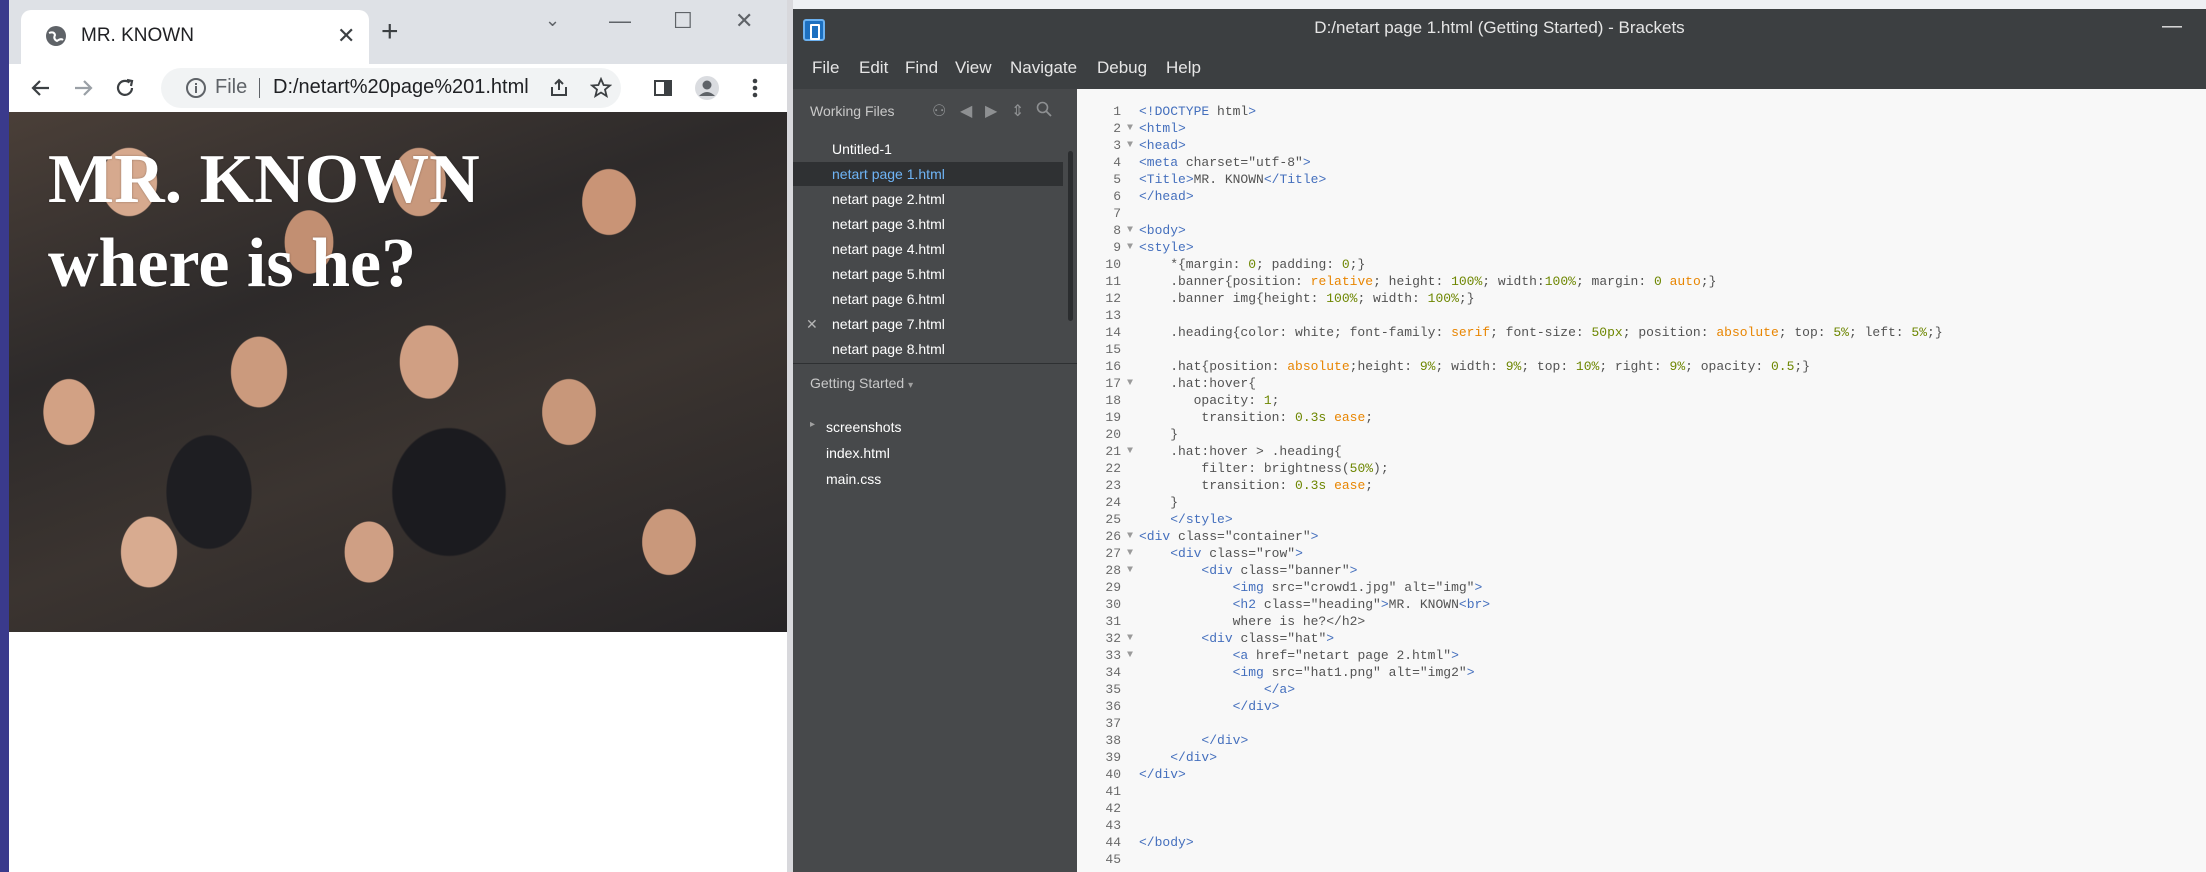  I want to click on code-line: 25 </style>, so click(1641, 519).